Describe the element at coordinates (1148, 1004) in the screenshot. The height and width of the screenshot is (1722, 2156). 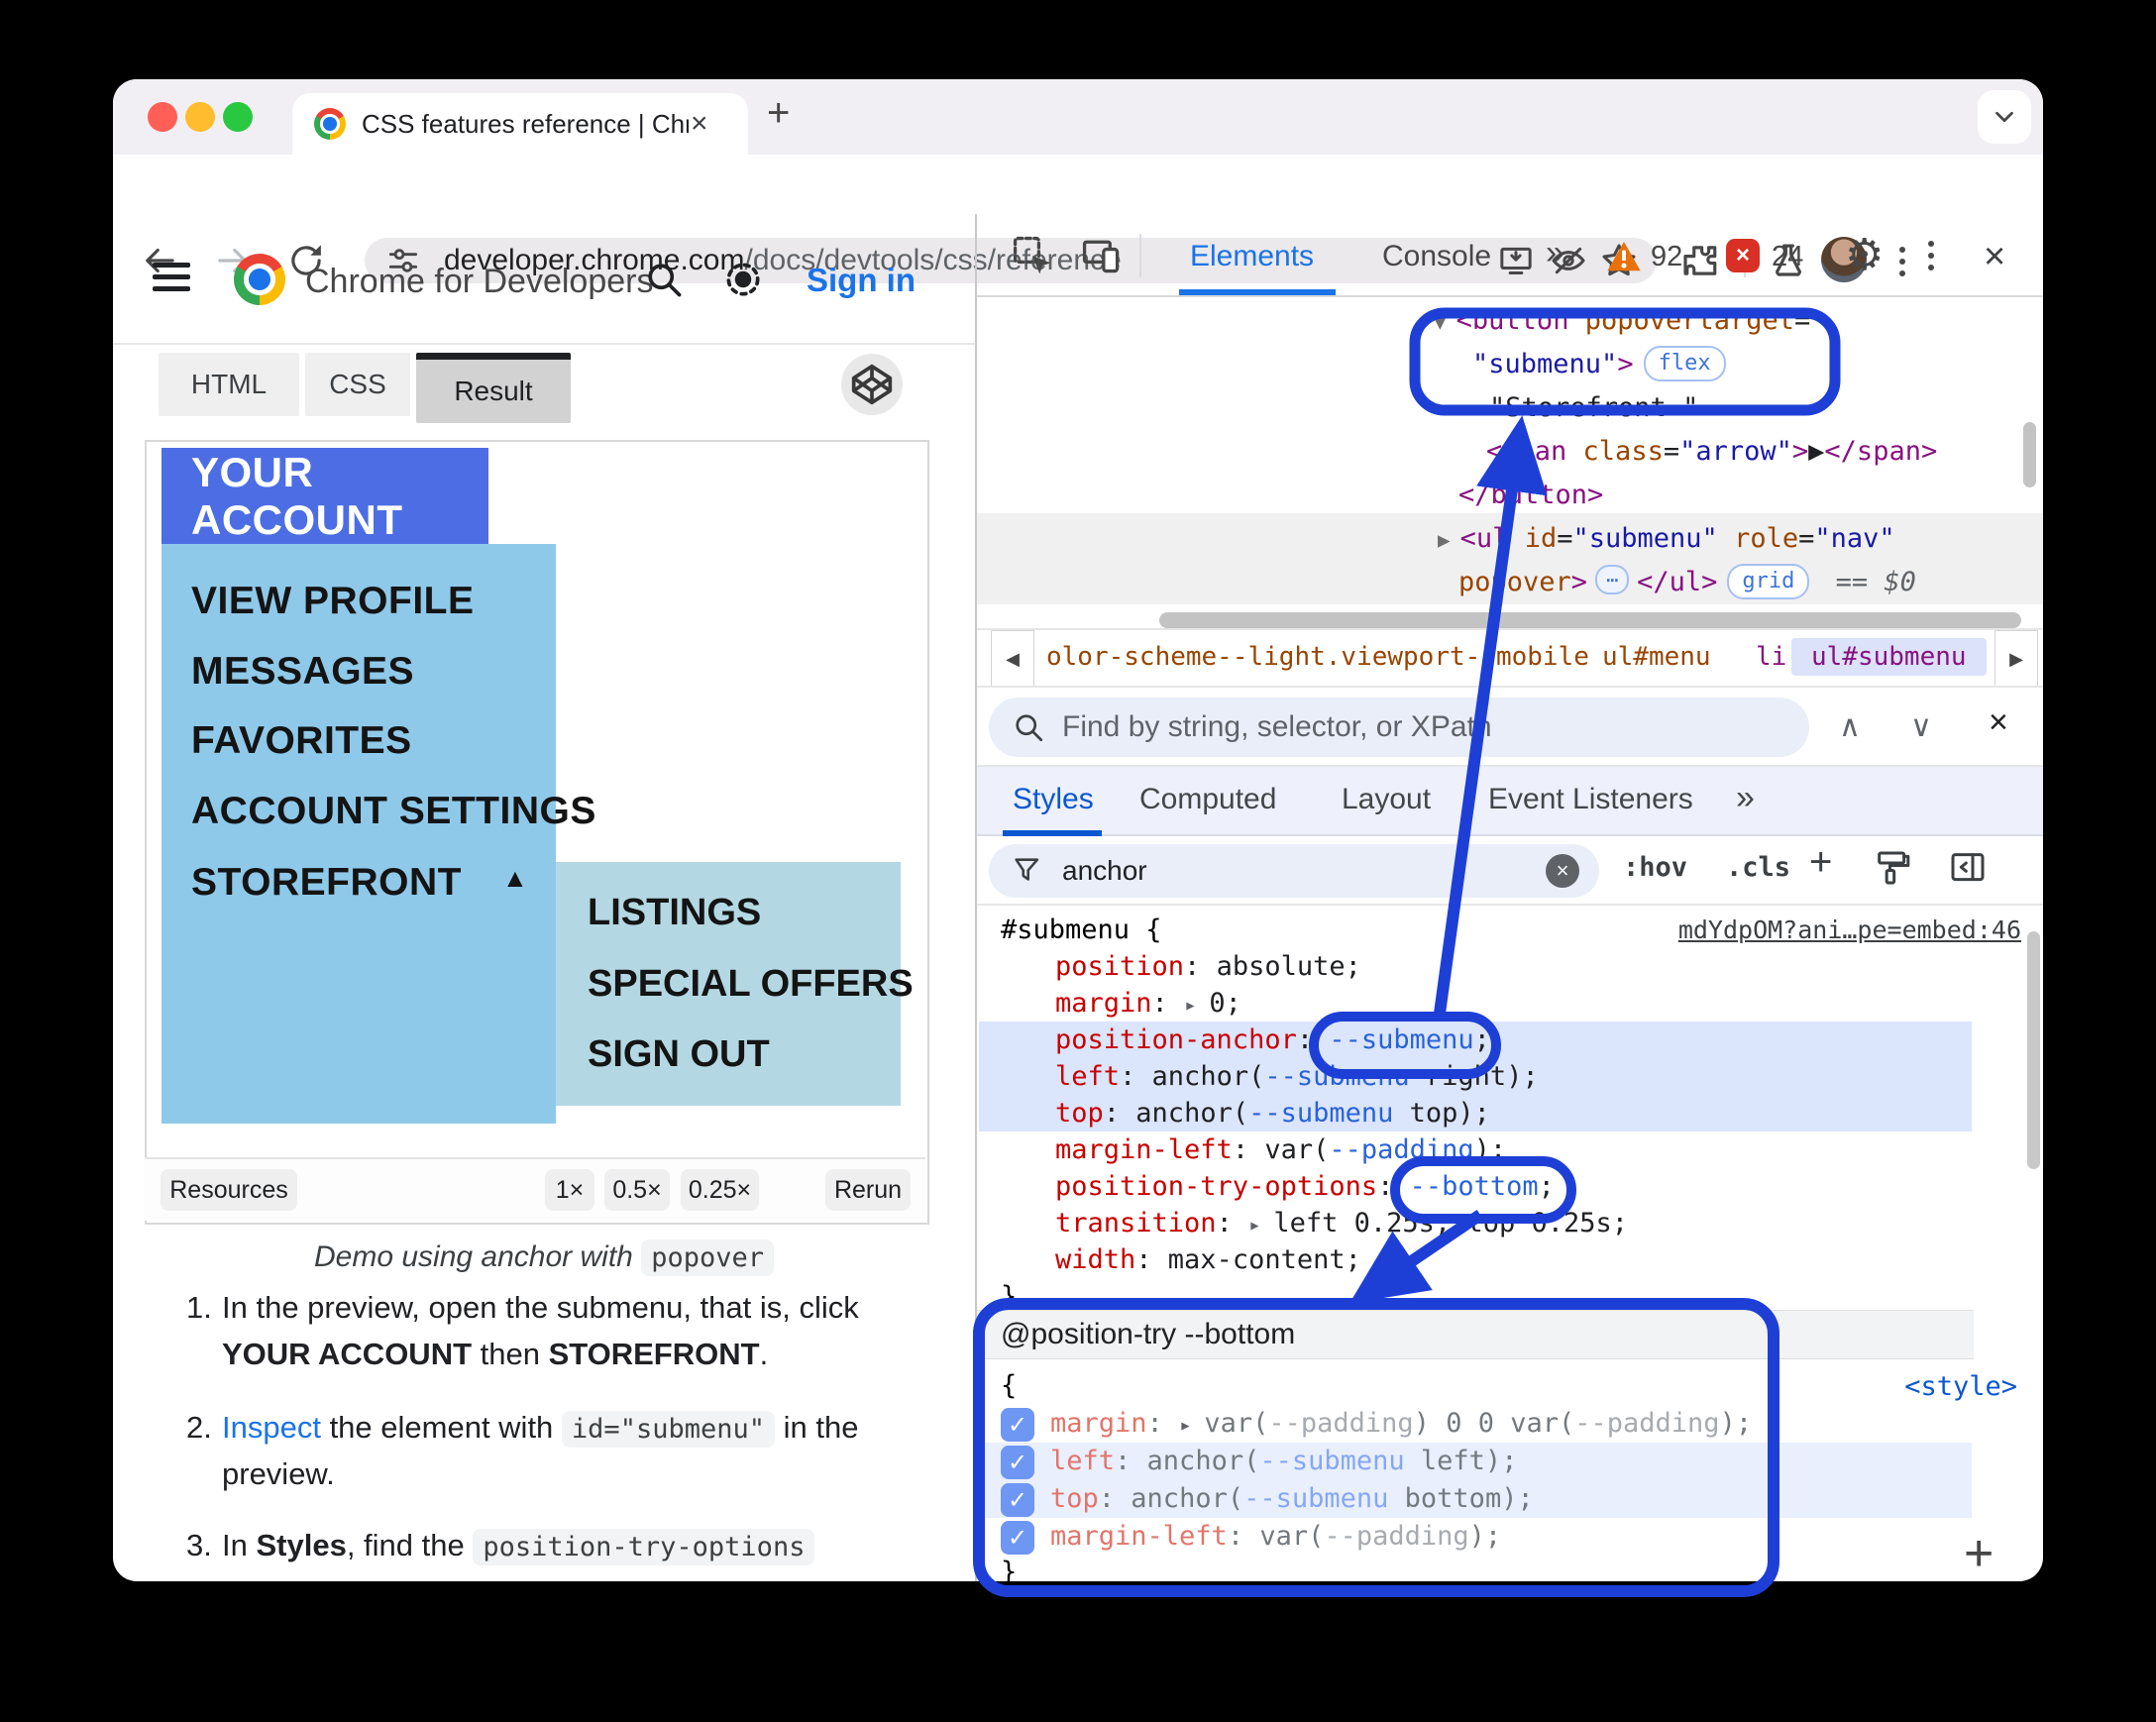
I see `css-declaration: margin: ▸ 0;` at that location.